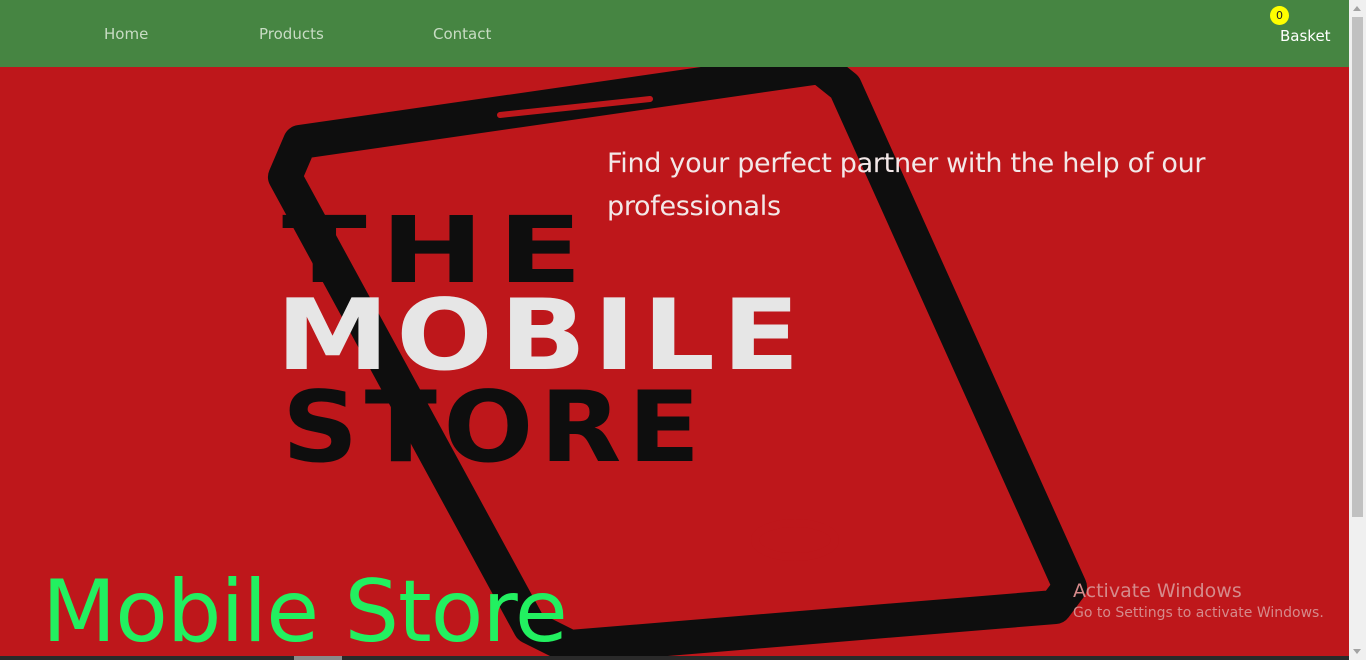 This screenshot has height=660, width=1366. What do you see at coordinates (1357, 8) in the screenshot?
I see `scroll-up-arrow-icon` at bounding box center [1357, 8].